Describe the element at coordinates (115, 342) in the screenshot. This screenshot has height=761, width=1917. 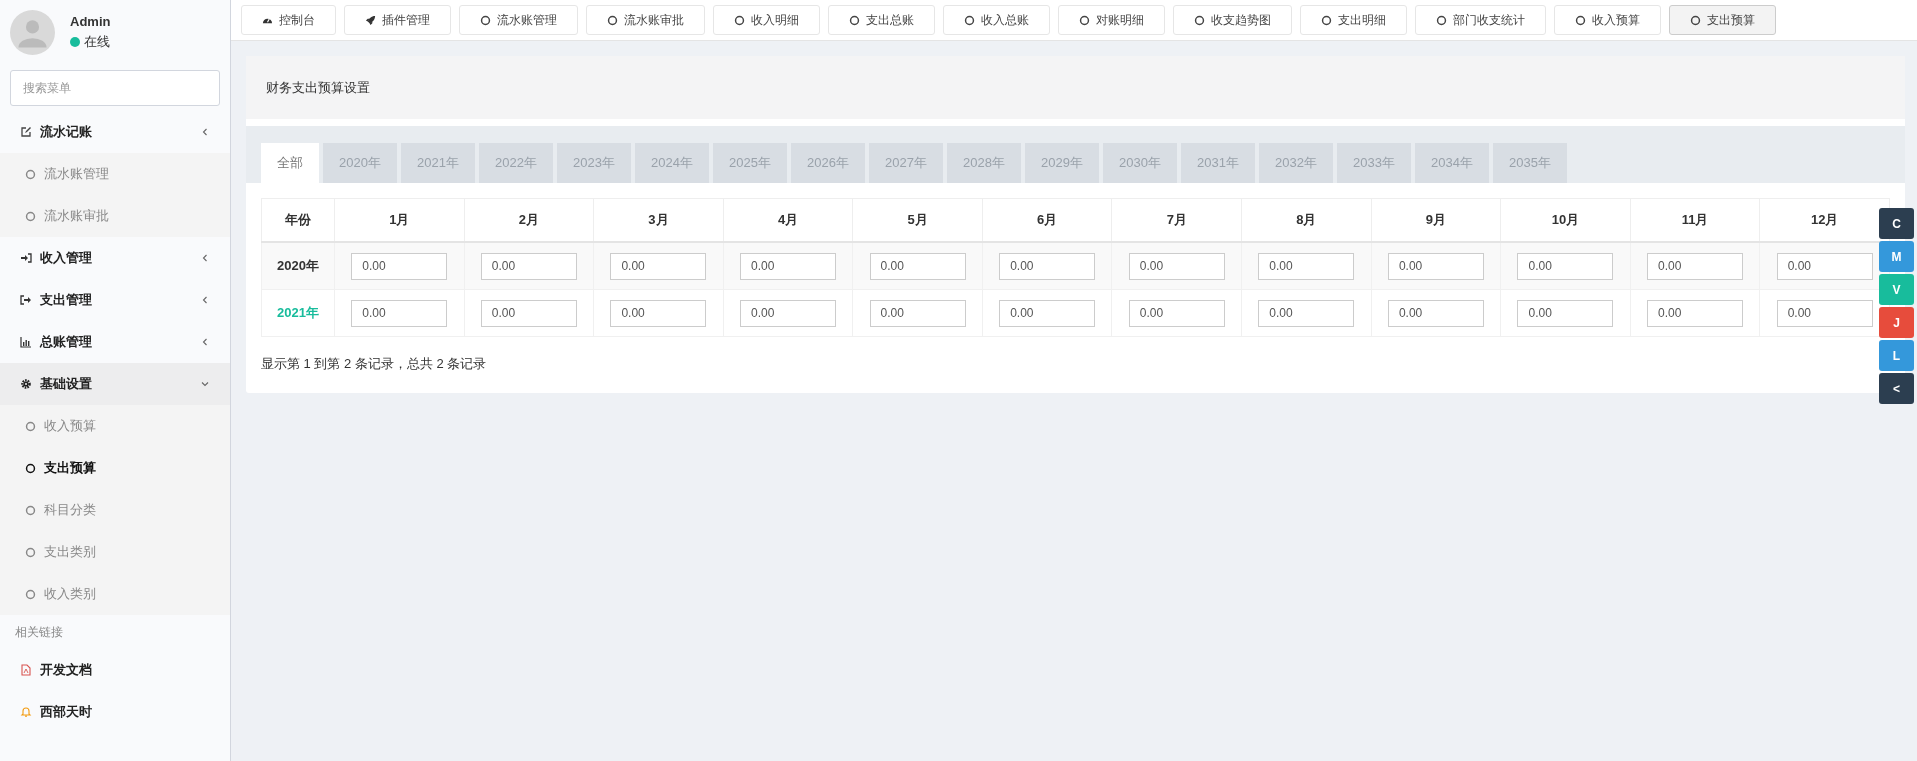
I see `menu-item: 总账管理` at that location.